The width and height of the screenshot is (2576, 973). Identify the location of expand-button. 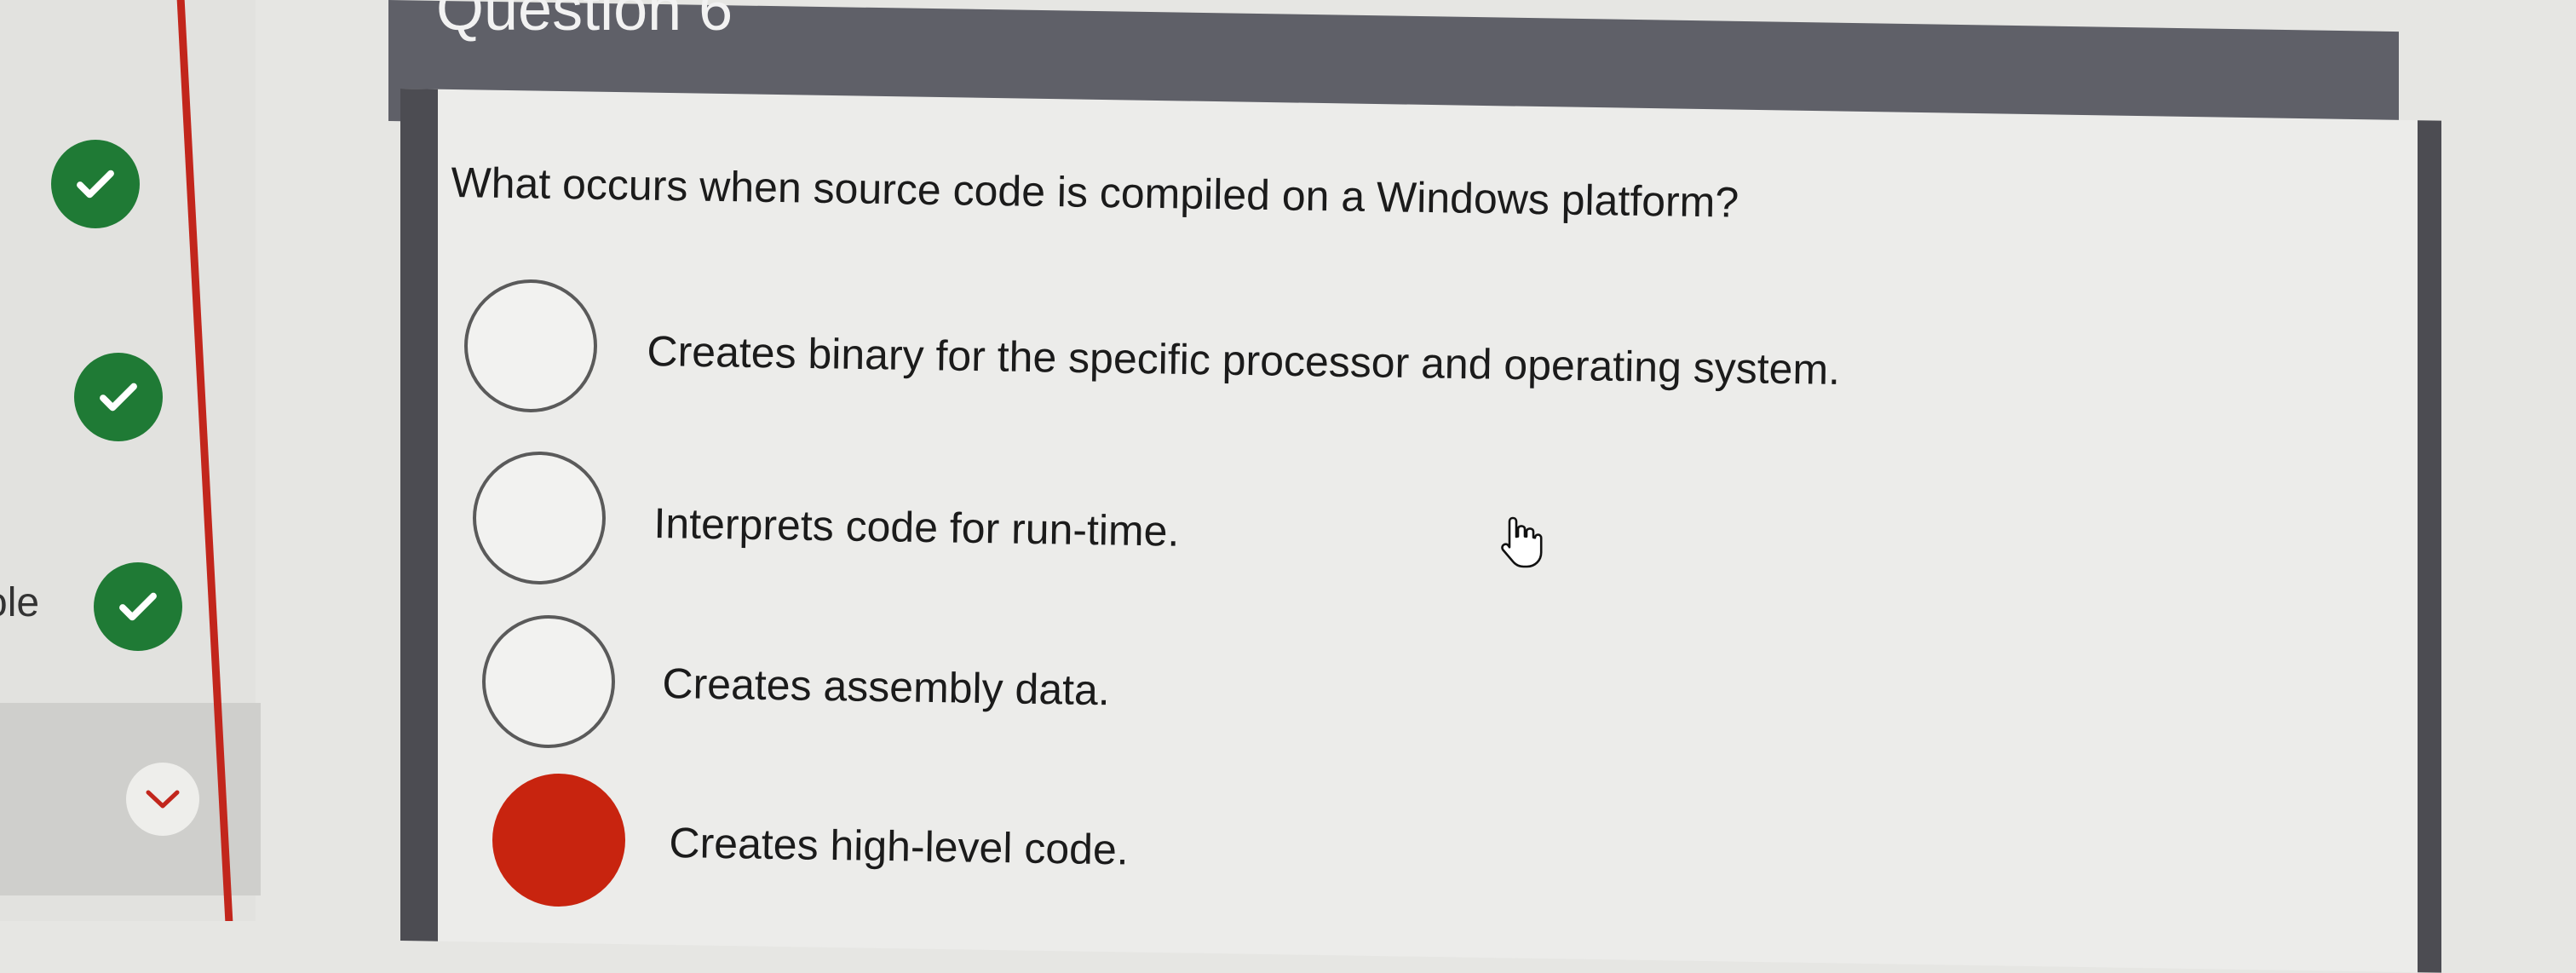
(162, 800).